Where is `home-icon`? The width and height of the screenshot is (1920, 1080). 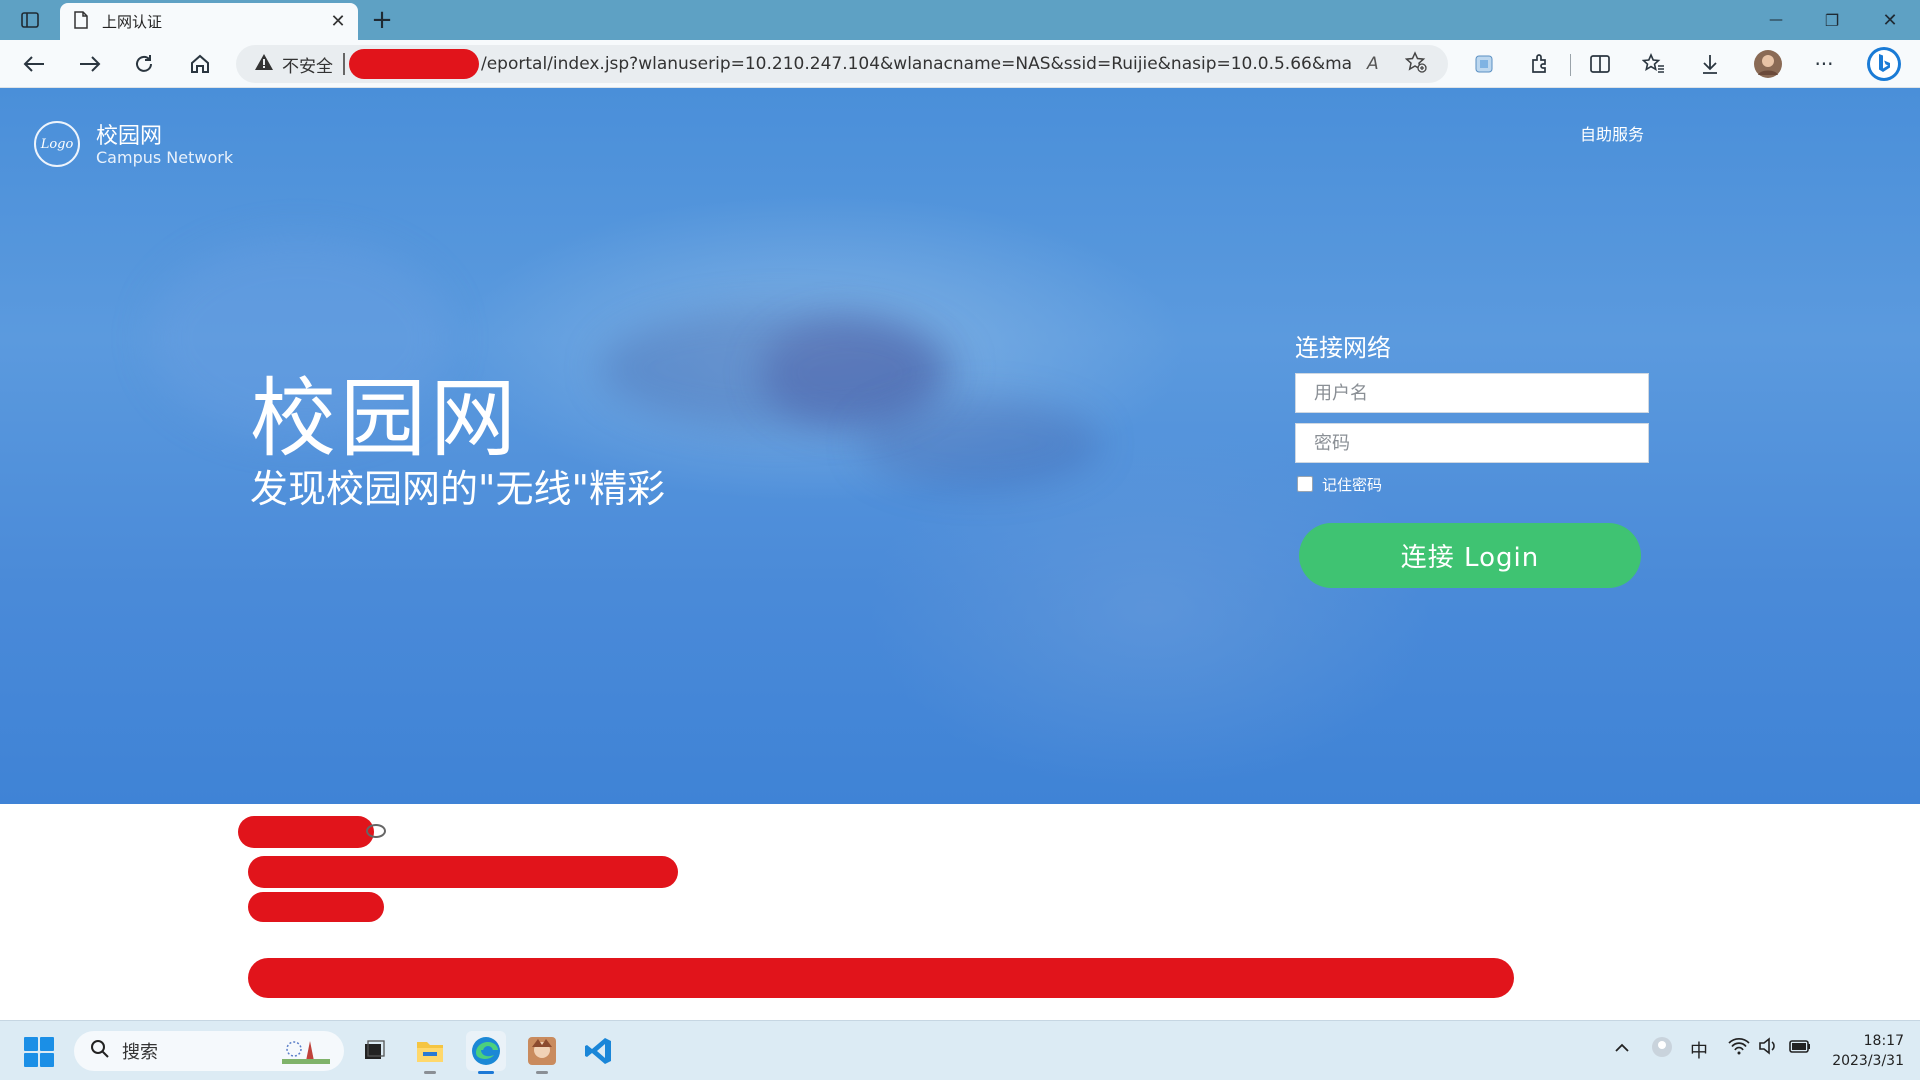
home-icon is located at coordinates (200, 64).